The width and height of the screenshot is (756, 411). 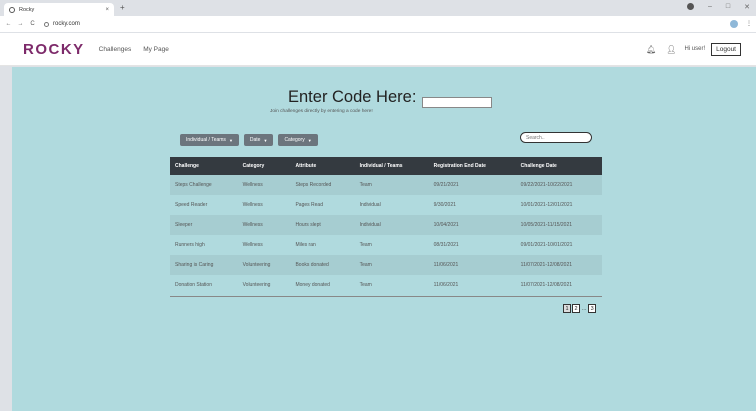 I want to click on table-cell: Donation Station, so click(x=193, y=285).